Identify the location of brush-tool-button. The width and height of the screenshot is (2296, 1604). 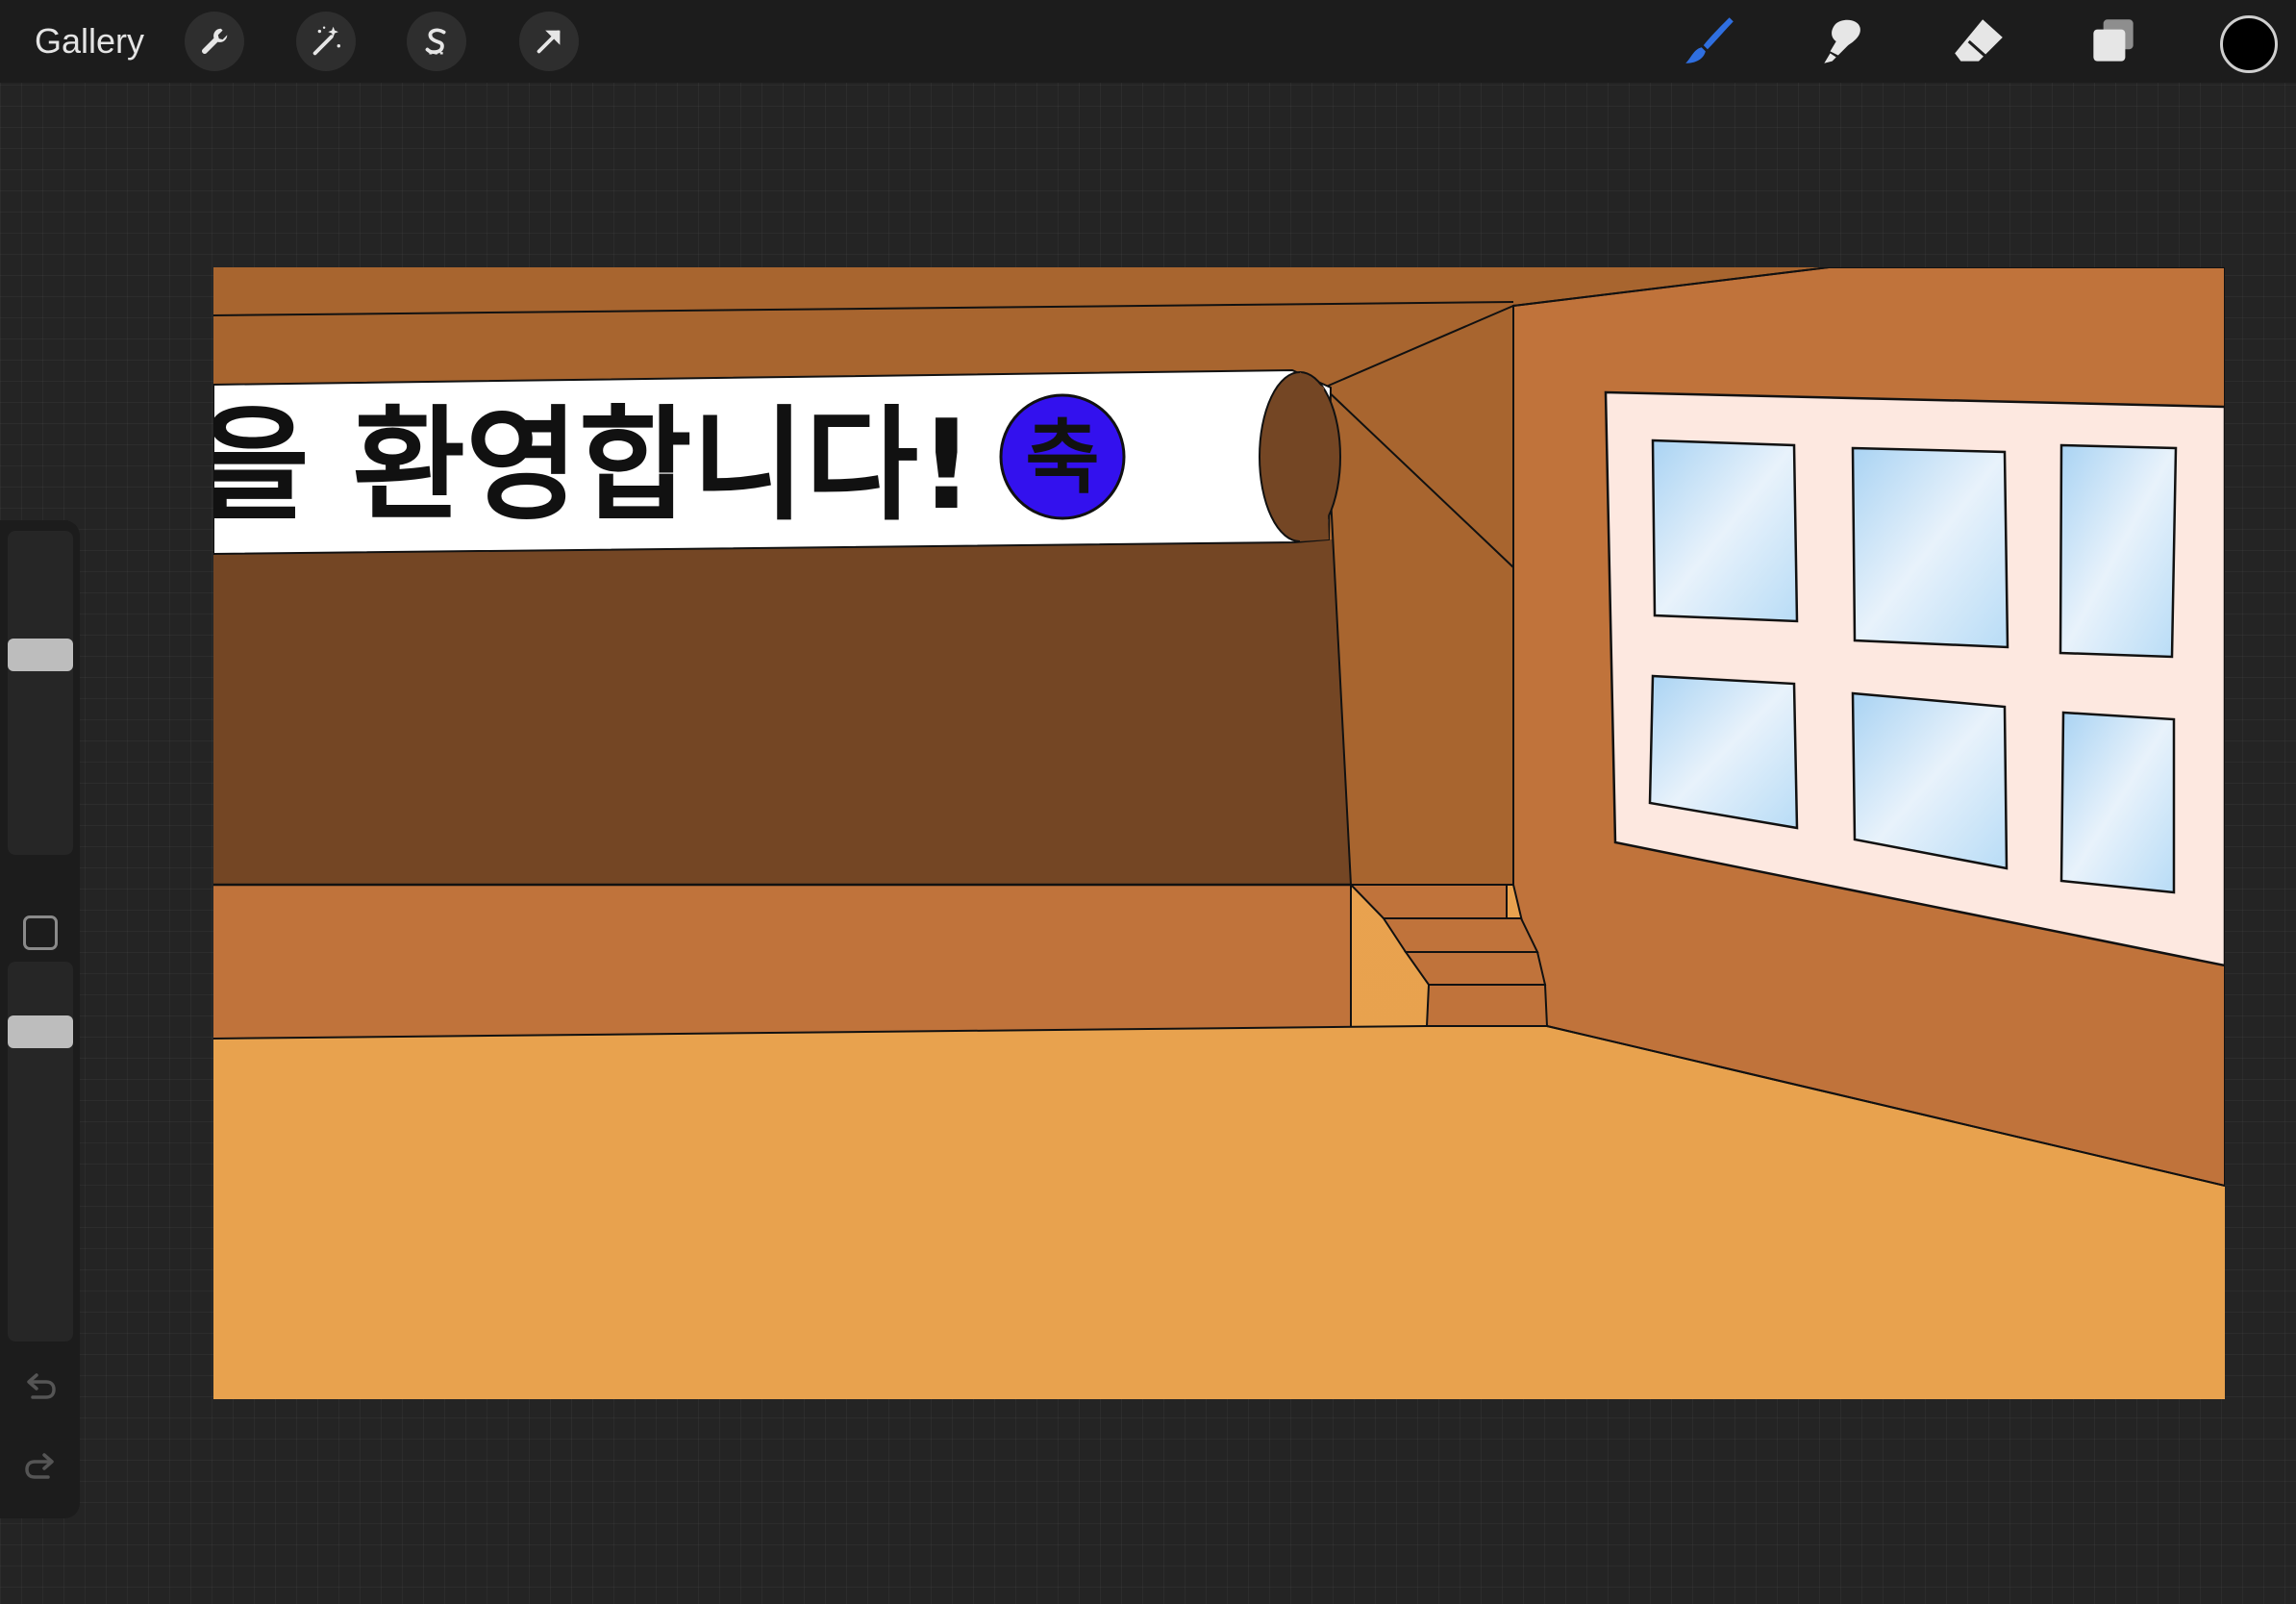
(1709, 41).